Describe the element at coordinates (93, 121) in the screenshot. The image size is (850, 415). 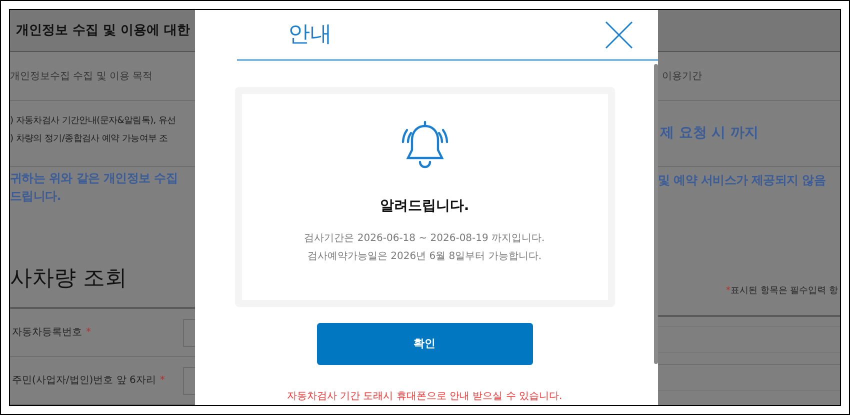
I see `purpose-item: ) 자동차검사 기간안내(문자&알림톡), 유선` at that location.